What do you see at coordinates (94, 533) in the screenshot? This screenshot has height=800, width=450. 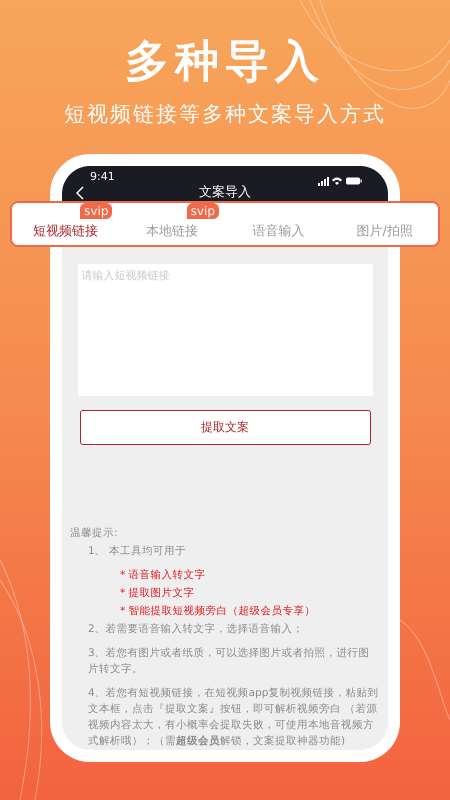 I see `tips-heading: 温馨提示:` at bounding box center [94, 533].